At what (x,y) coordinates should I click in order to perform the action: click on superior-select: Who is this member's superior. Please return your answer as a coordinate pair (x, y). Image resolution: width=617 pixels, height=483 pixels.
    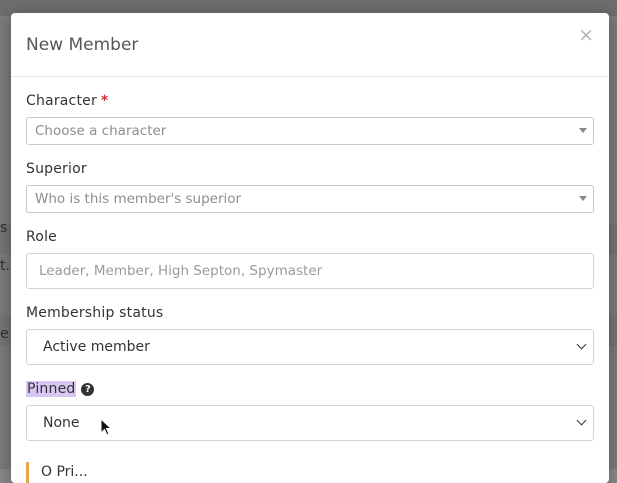
    Looking at the image, I should click on (310, 199).